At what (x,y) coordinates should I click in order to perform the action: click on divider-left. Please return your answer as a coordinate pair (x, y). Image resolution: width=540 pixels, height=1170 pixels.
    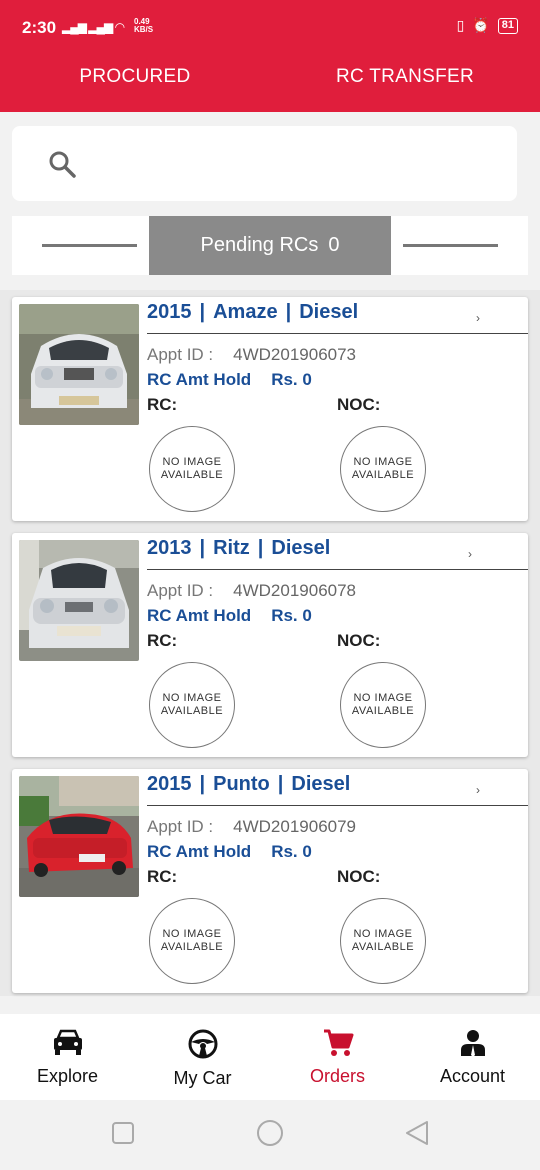
    Looking at the image, I should click on (89, 245).